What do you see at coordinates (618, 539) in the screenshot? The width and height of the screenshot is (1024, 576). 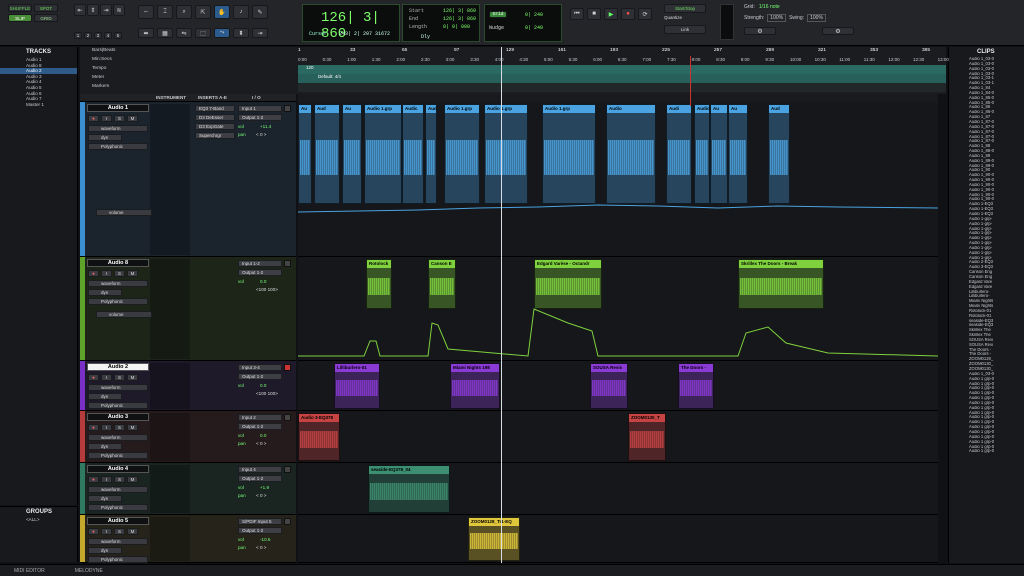 I see `track-lane: ZOOM0128_Tr1-EQ` at bounding box center [618, 539].